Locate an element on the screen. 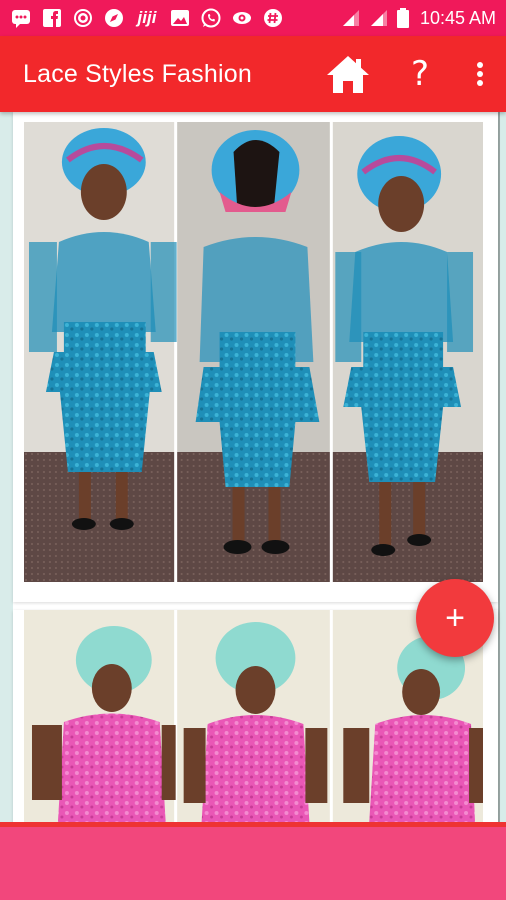 The image size is (506, 900). plus-icon: + is located at coordinates (455, 617).